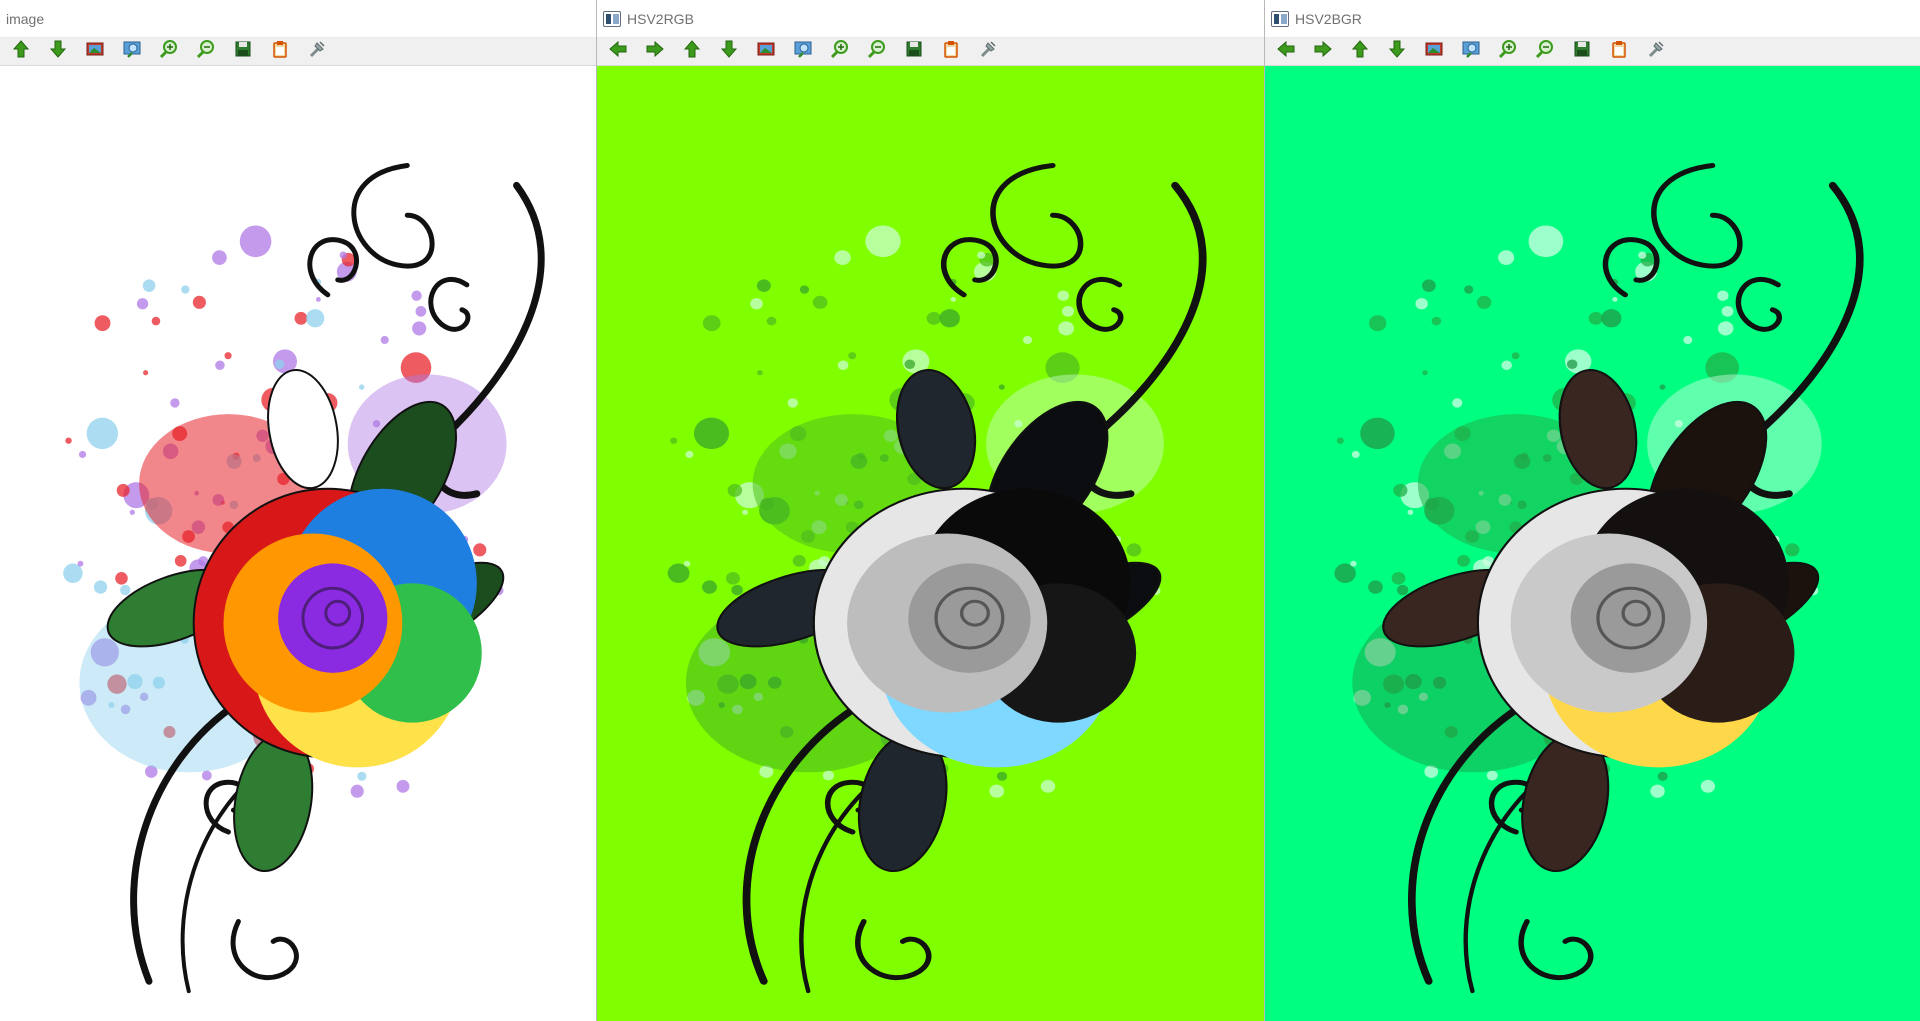 The image size is (1920, 1021). What do you see at coordinates (660, 18) in the screenshot?
I see `window-title: HSV2RGB` at bounding box center [660, 18].